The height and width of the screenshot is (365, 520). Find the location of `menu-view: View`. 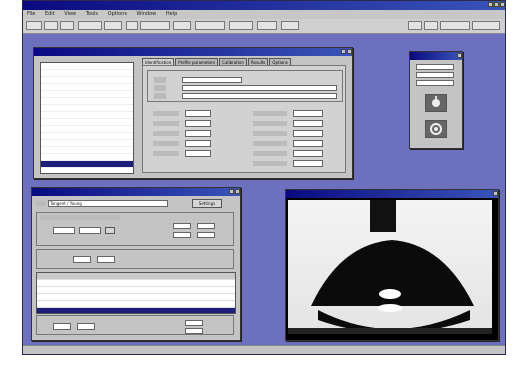

menu-view: View is located at coordinates (70, 14).